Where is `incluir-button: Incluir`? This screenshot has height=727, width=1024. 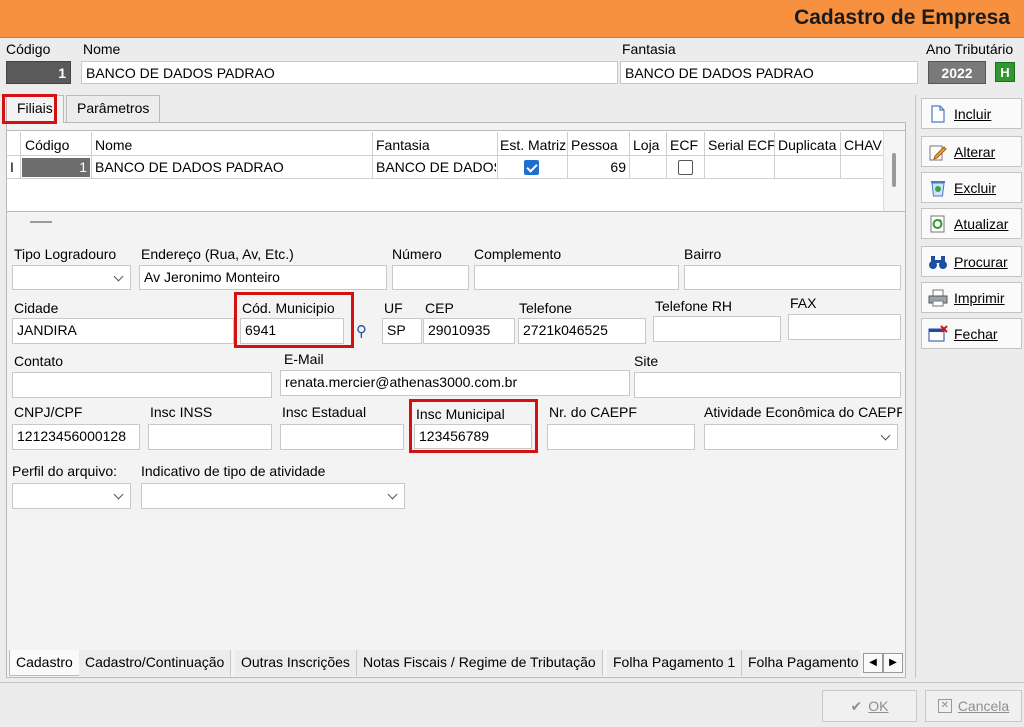 incluir-button: Incluir is located at coordinates (971, 113).